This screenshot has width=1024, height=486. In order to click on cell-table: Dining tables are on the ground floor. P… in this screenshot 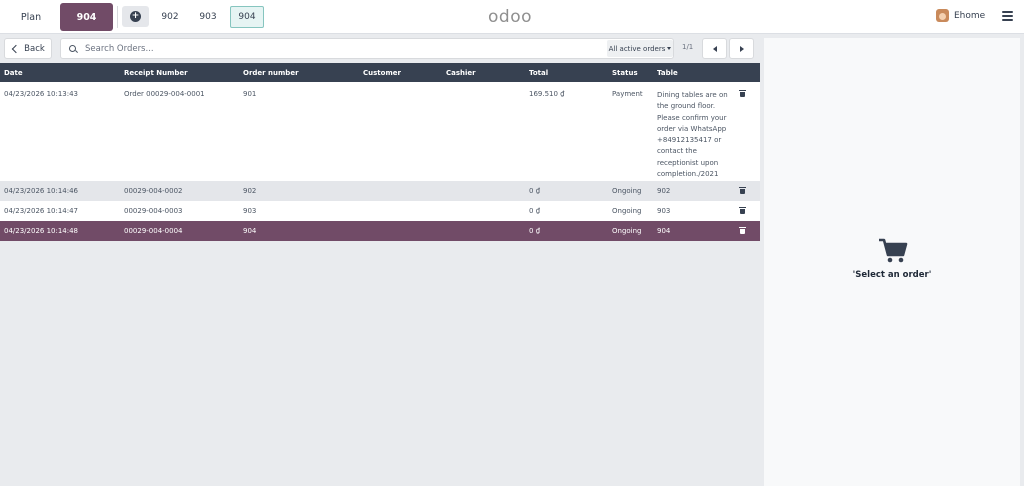, I will do `click(692, 135)`.